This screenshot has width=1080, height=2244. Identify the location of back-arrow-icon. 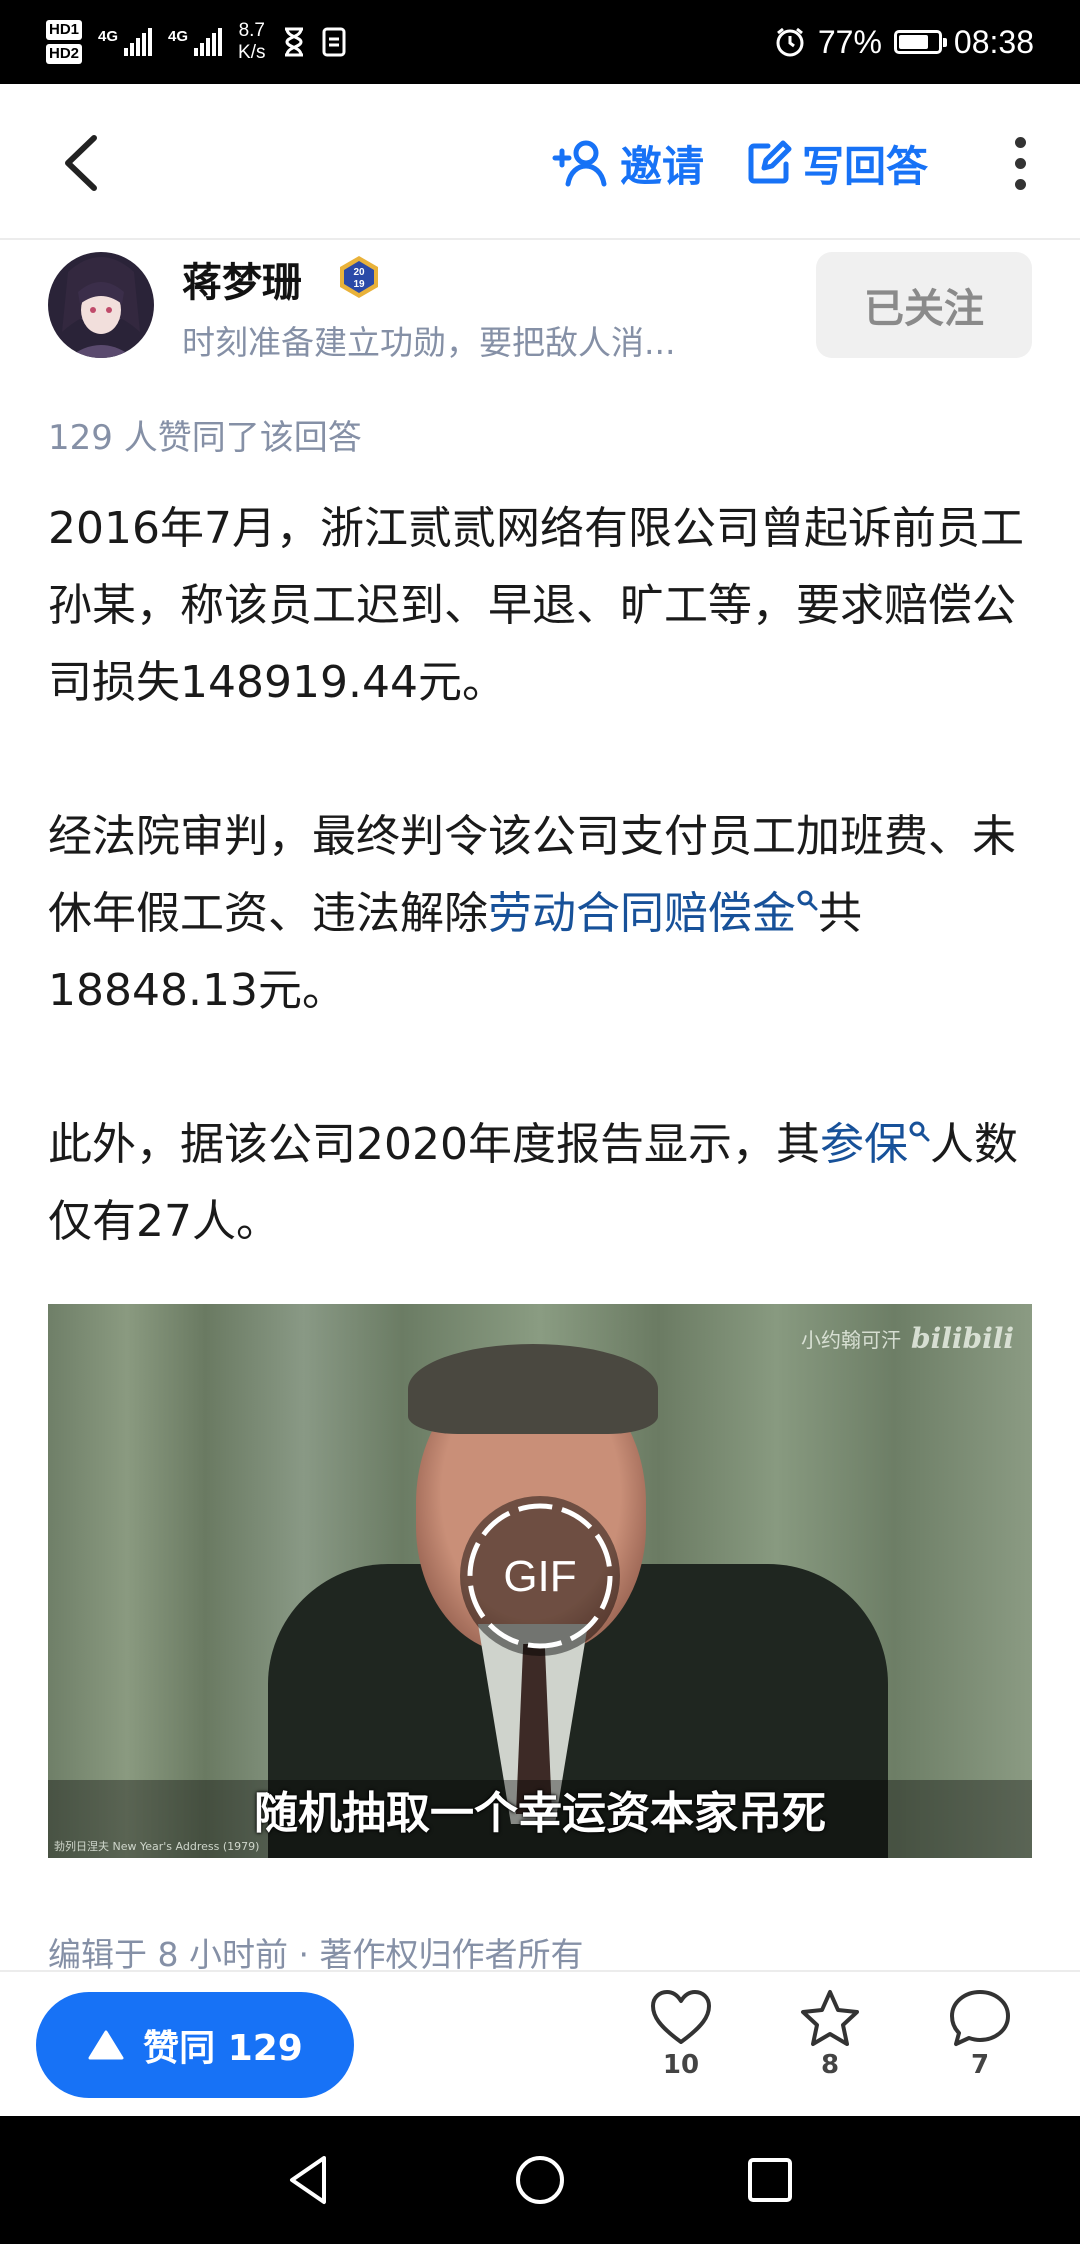
(84, 163).